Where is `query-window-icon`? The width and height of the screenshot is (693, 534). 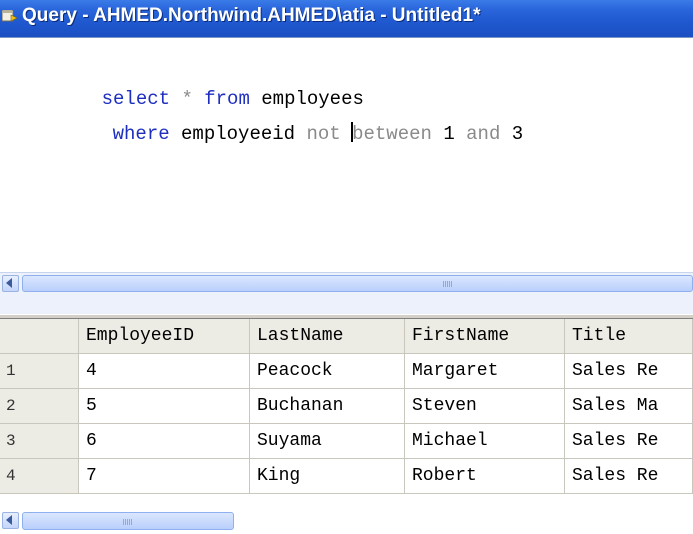 query-window-icon is located at coordinates (10, 16).